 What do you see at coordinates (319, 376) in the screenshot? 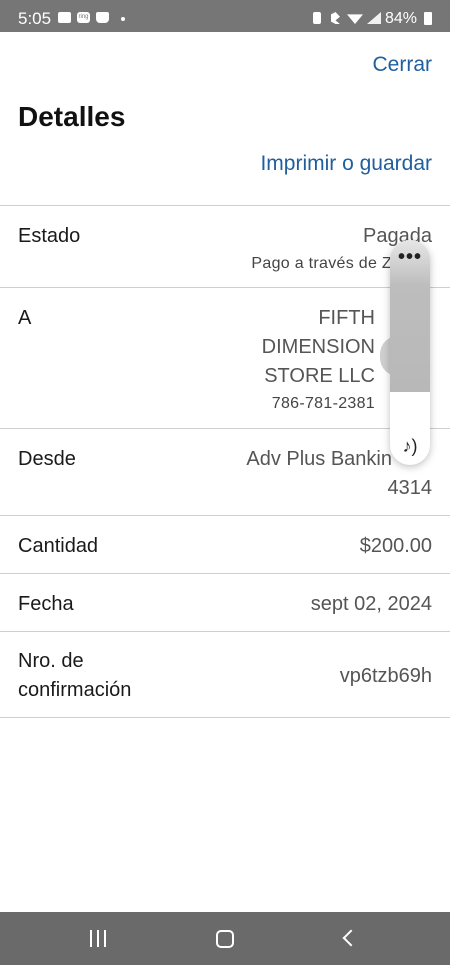
I see `to-name-line: STORE LLC` at bounding box center [319, 376].